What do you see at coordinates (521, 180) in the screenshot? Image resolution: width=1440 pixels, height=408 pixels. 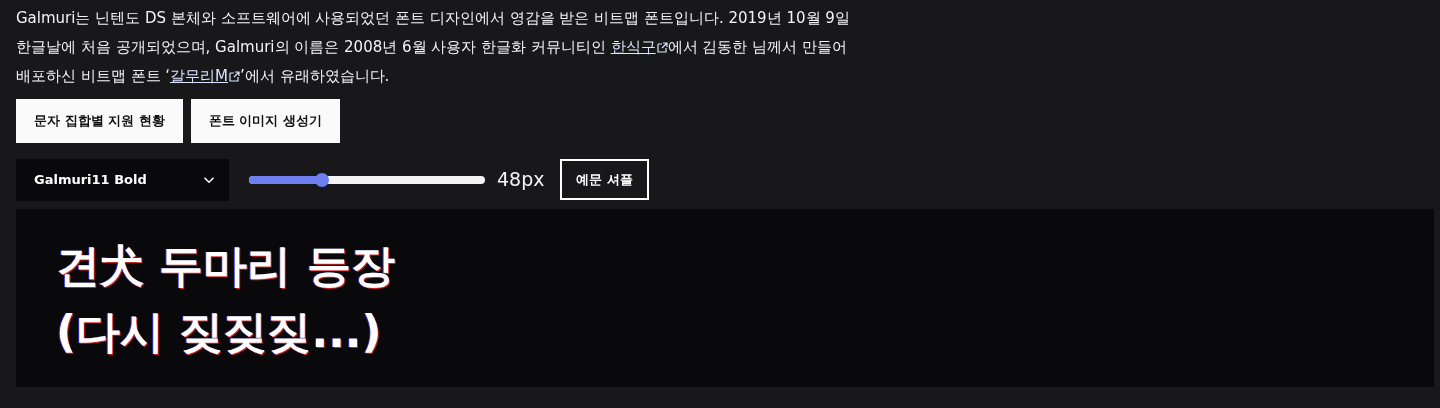 I see `size-reading: 48px` at bounding box center [521, 180].